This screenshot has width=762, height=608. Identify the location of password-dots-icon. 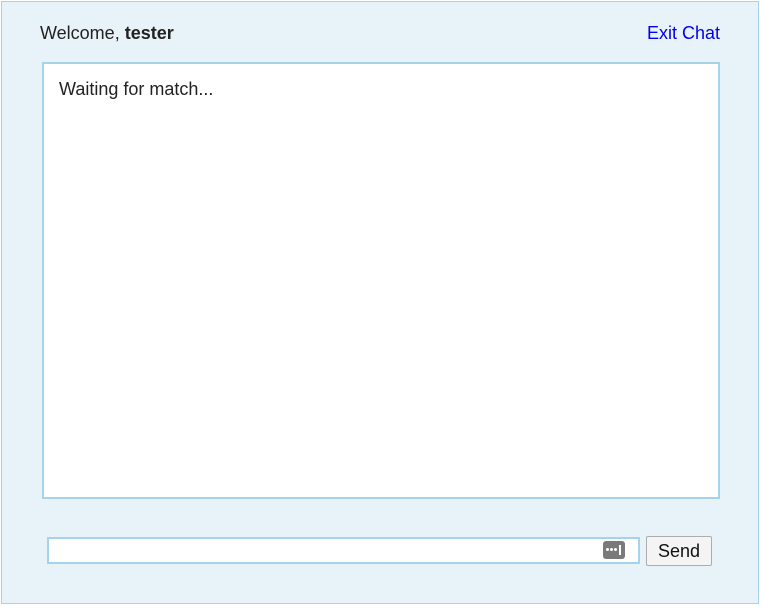
(614, 550).